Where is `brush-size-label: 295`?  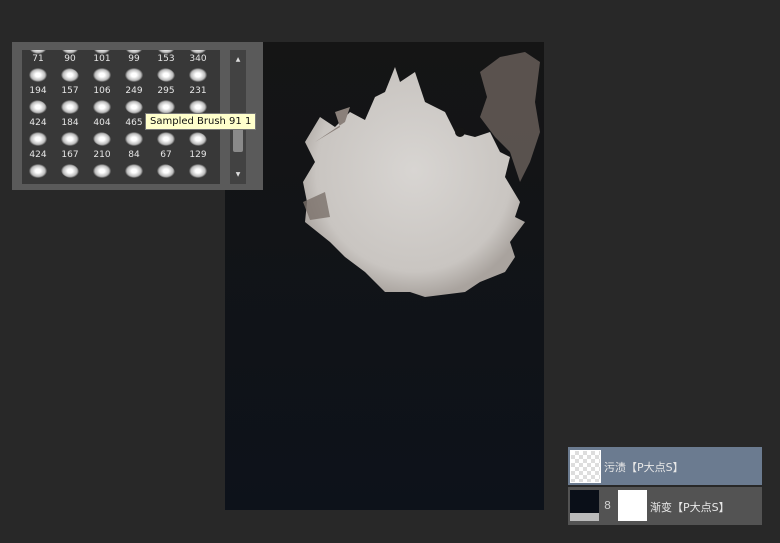
brush-size-label: 295 is located at coordinates (166, 91).